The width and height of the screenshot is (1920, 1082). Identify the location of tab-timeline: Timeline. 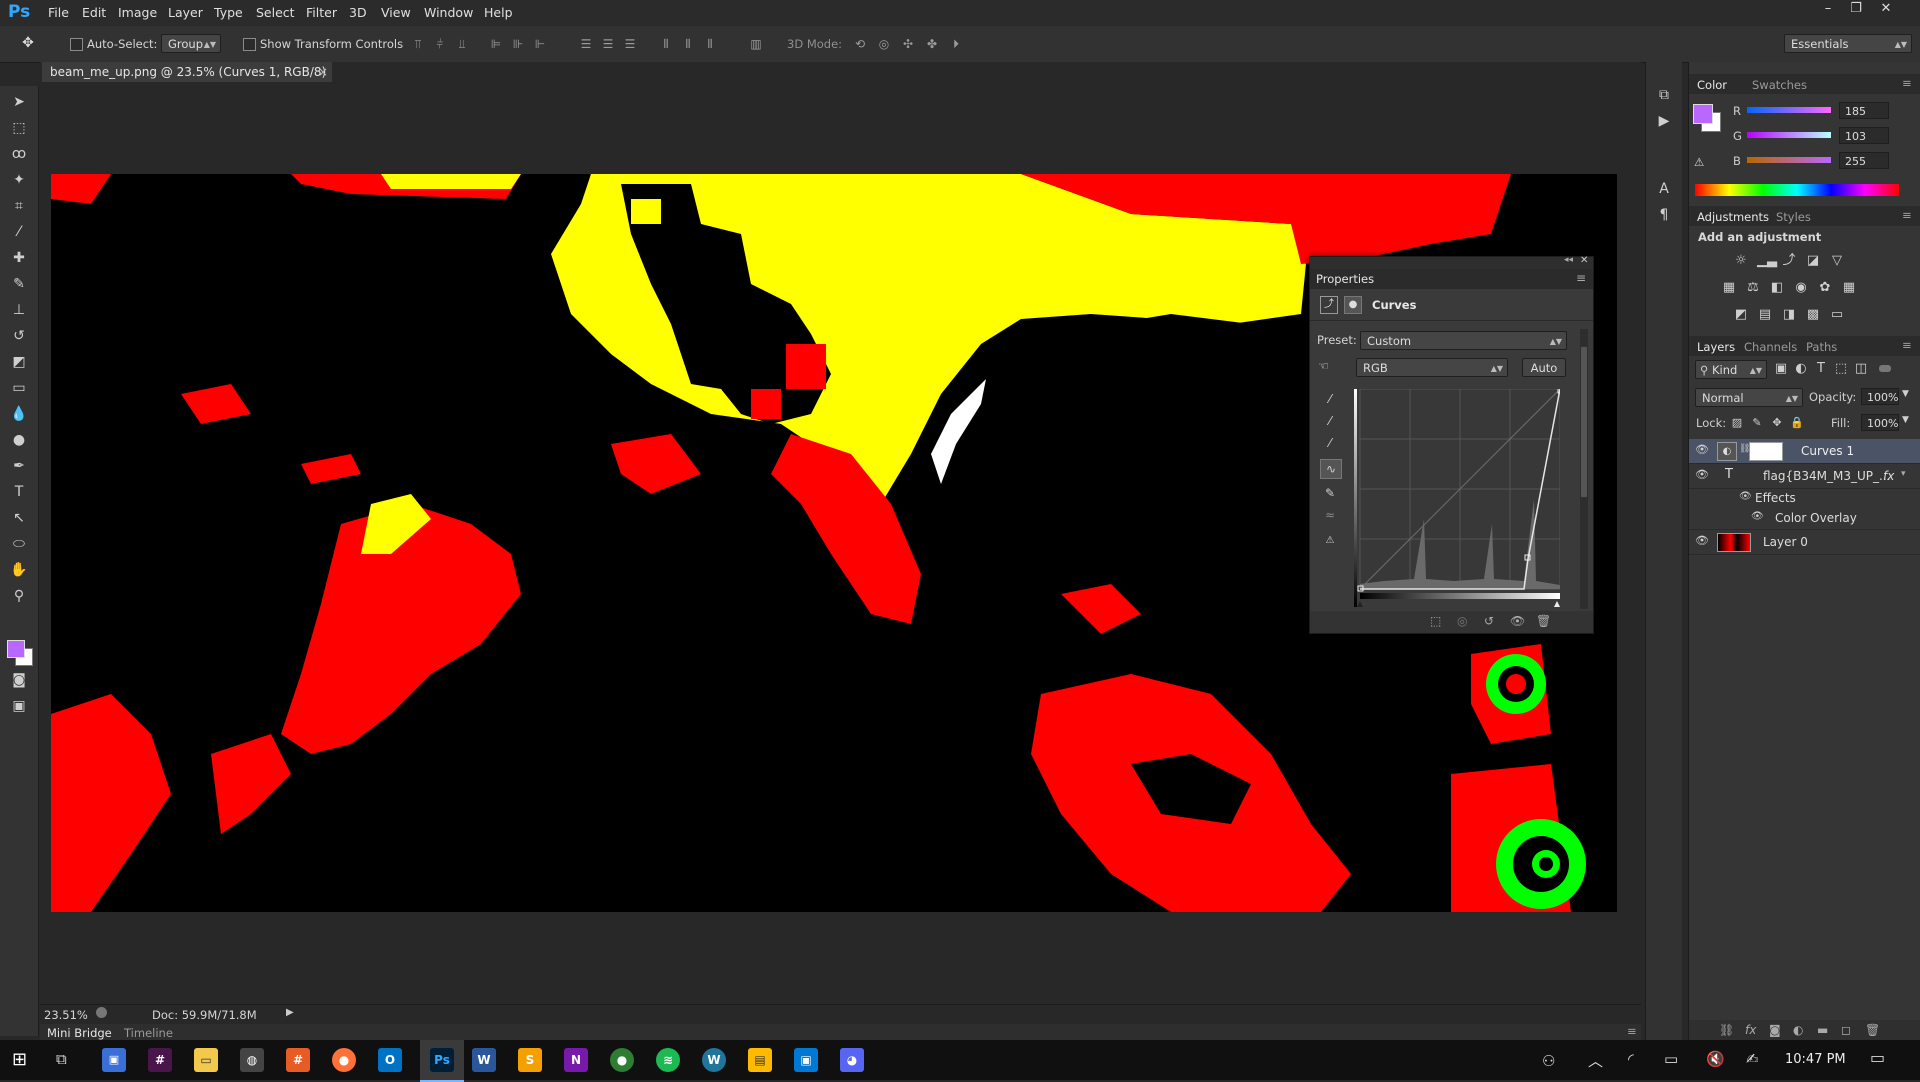
(148, 1033).